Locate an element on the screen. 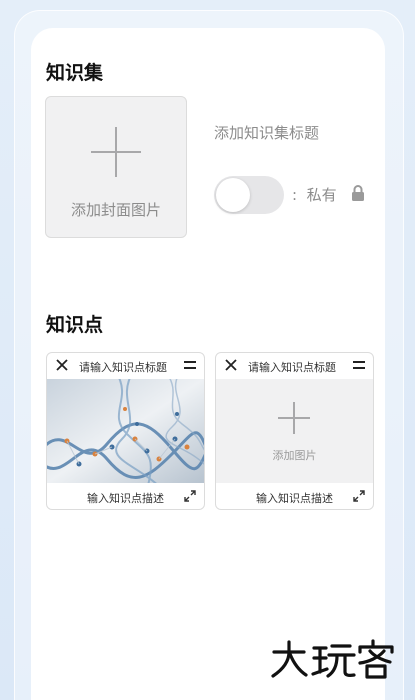 Image resolution: width=415 pixels, height=700 pixels. knowledge-point-card: 请输入知识点标题 添加图片 输入知识点描述 is located at coordinates (294, 431).